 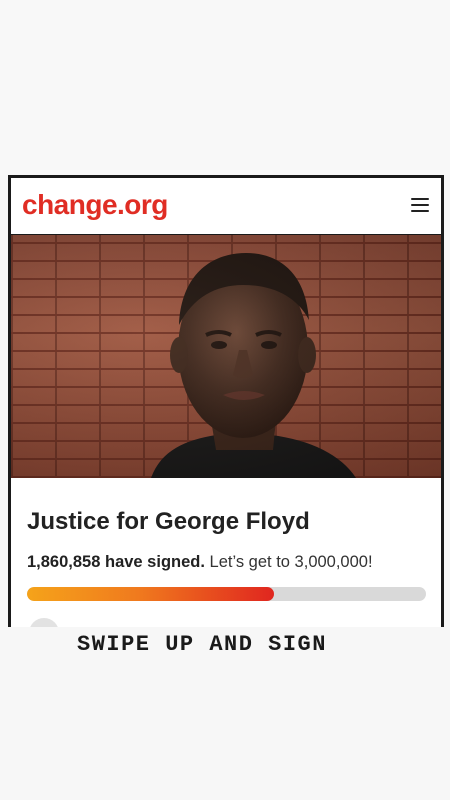 I want to click on avatar, so click(x=44, y=622).